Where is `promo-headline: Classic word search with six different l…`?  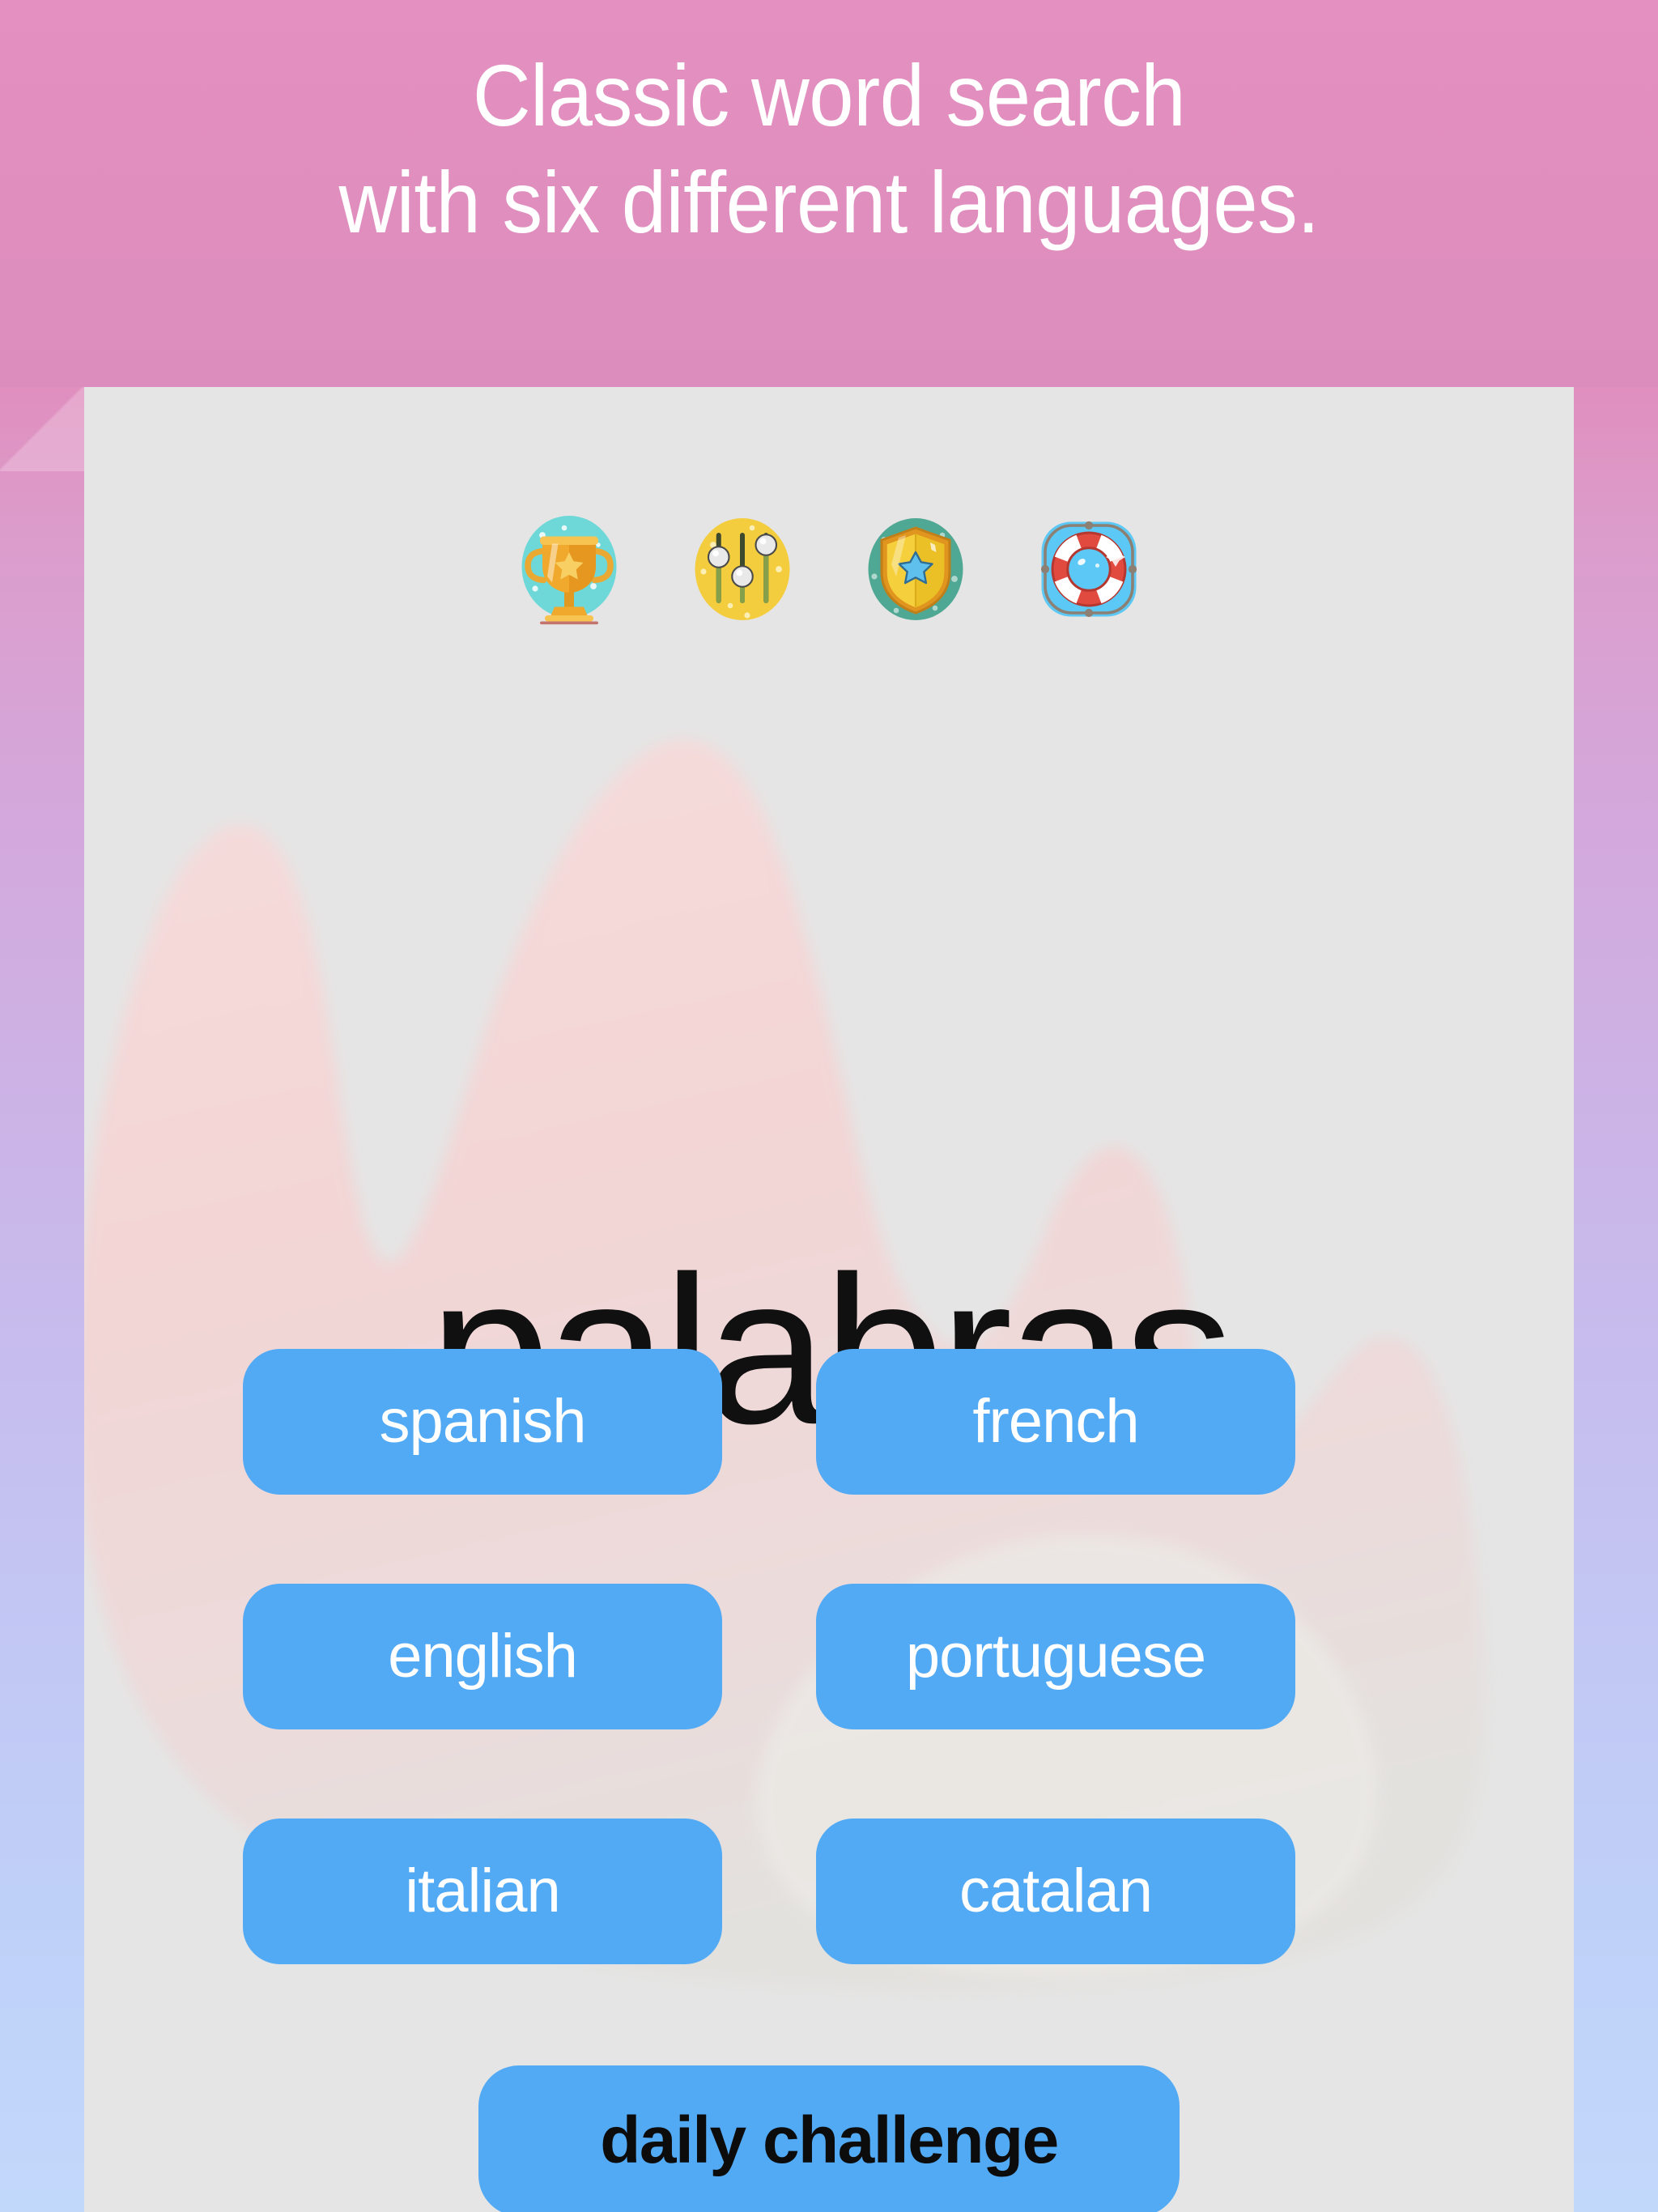
promo-headline: Classic word search with six different l… is located at coordinates (829, 149).